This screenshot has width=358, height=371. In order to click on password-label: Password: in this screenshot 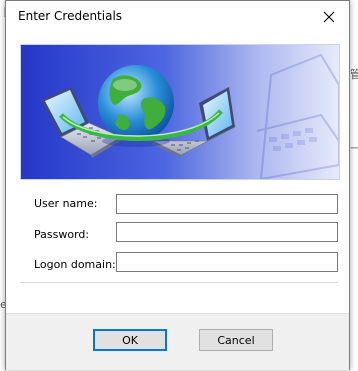, I will do `click(62, 234)`.